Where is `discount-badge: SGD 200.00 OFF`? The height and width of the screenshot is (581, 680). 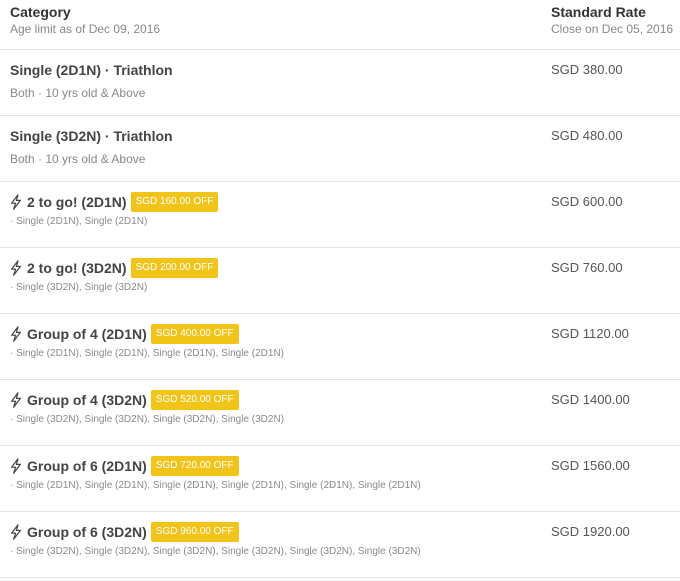
discount-badge: SGD 200.00 OFF is located at coordinates (174, 268).